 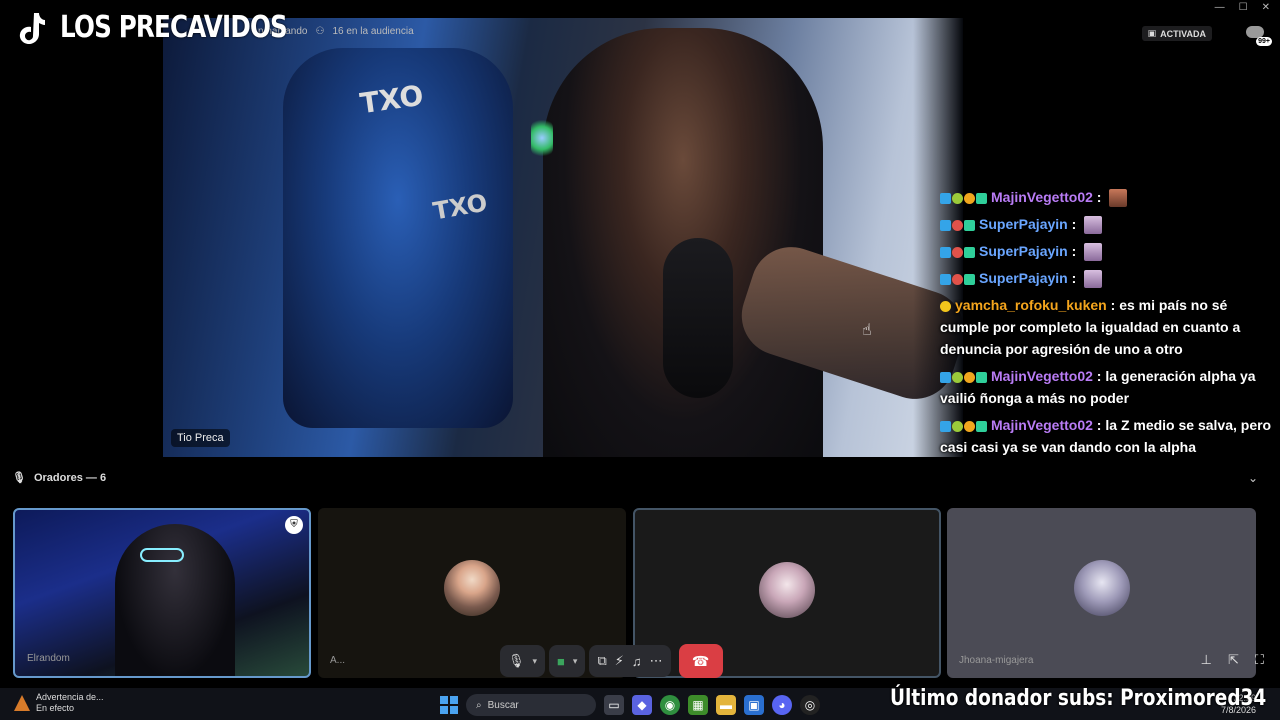 I want to click on more-icon: ⋯, so click(x=656, y=661).